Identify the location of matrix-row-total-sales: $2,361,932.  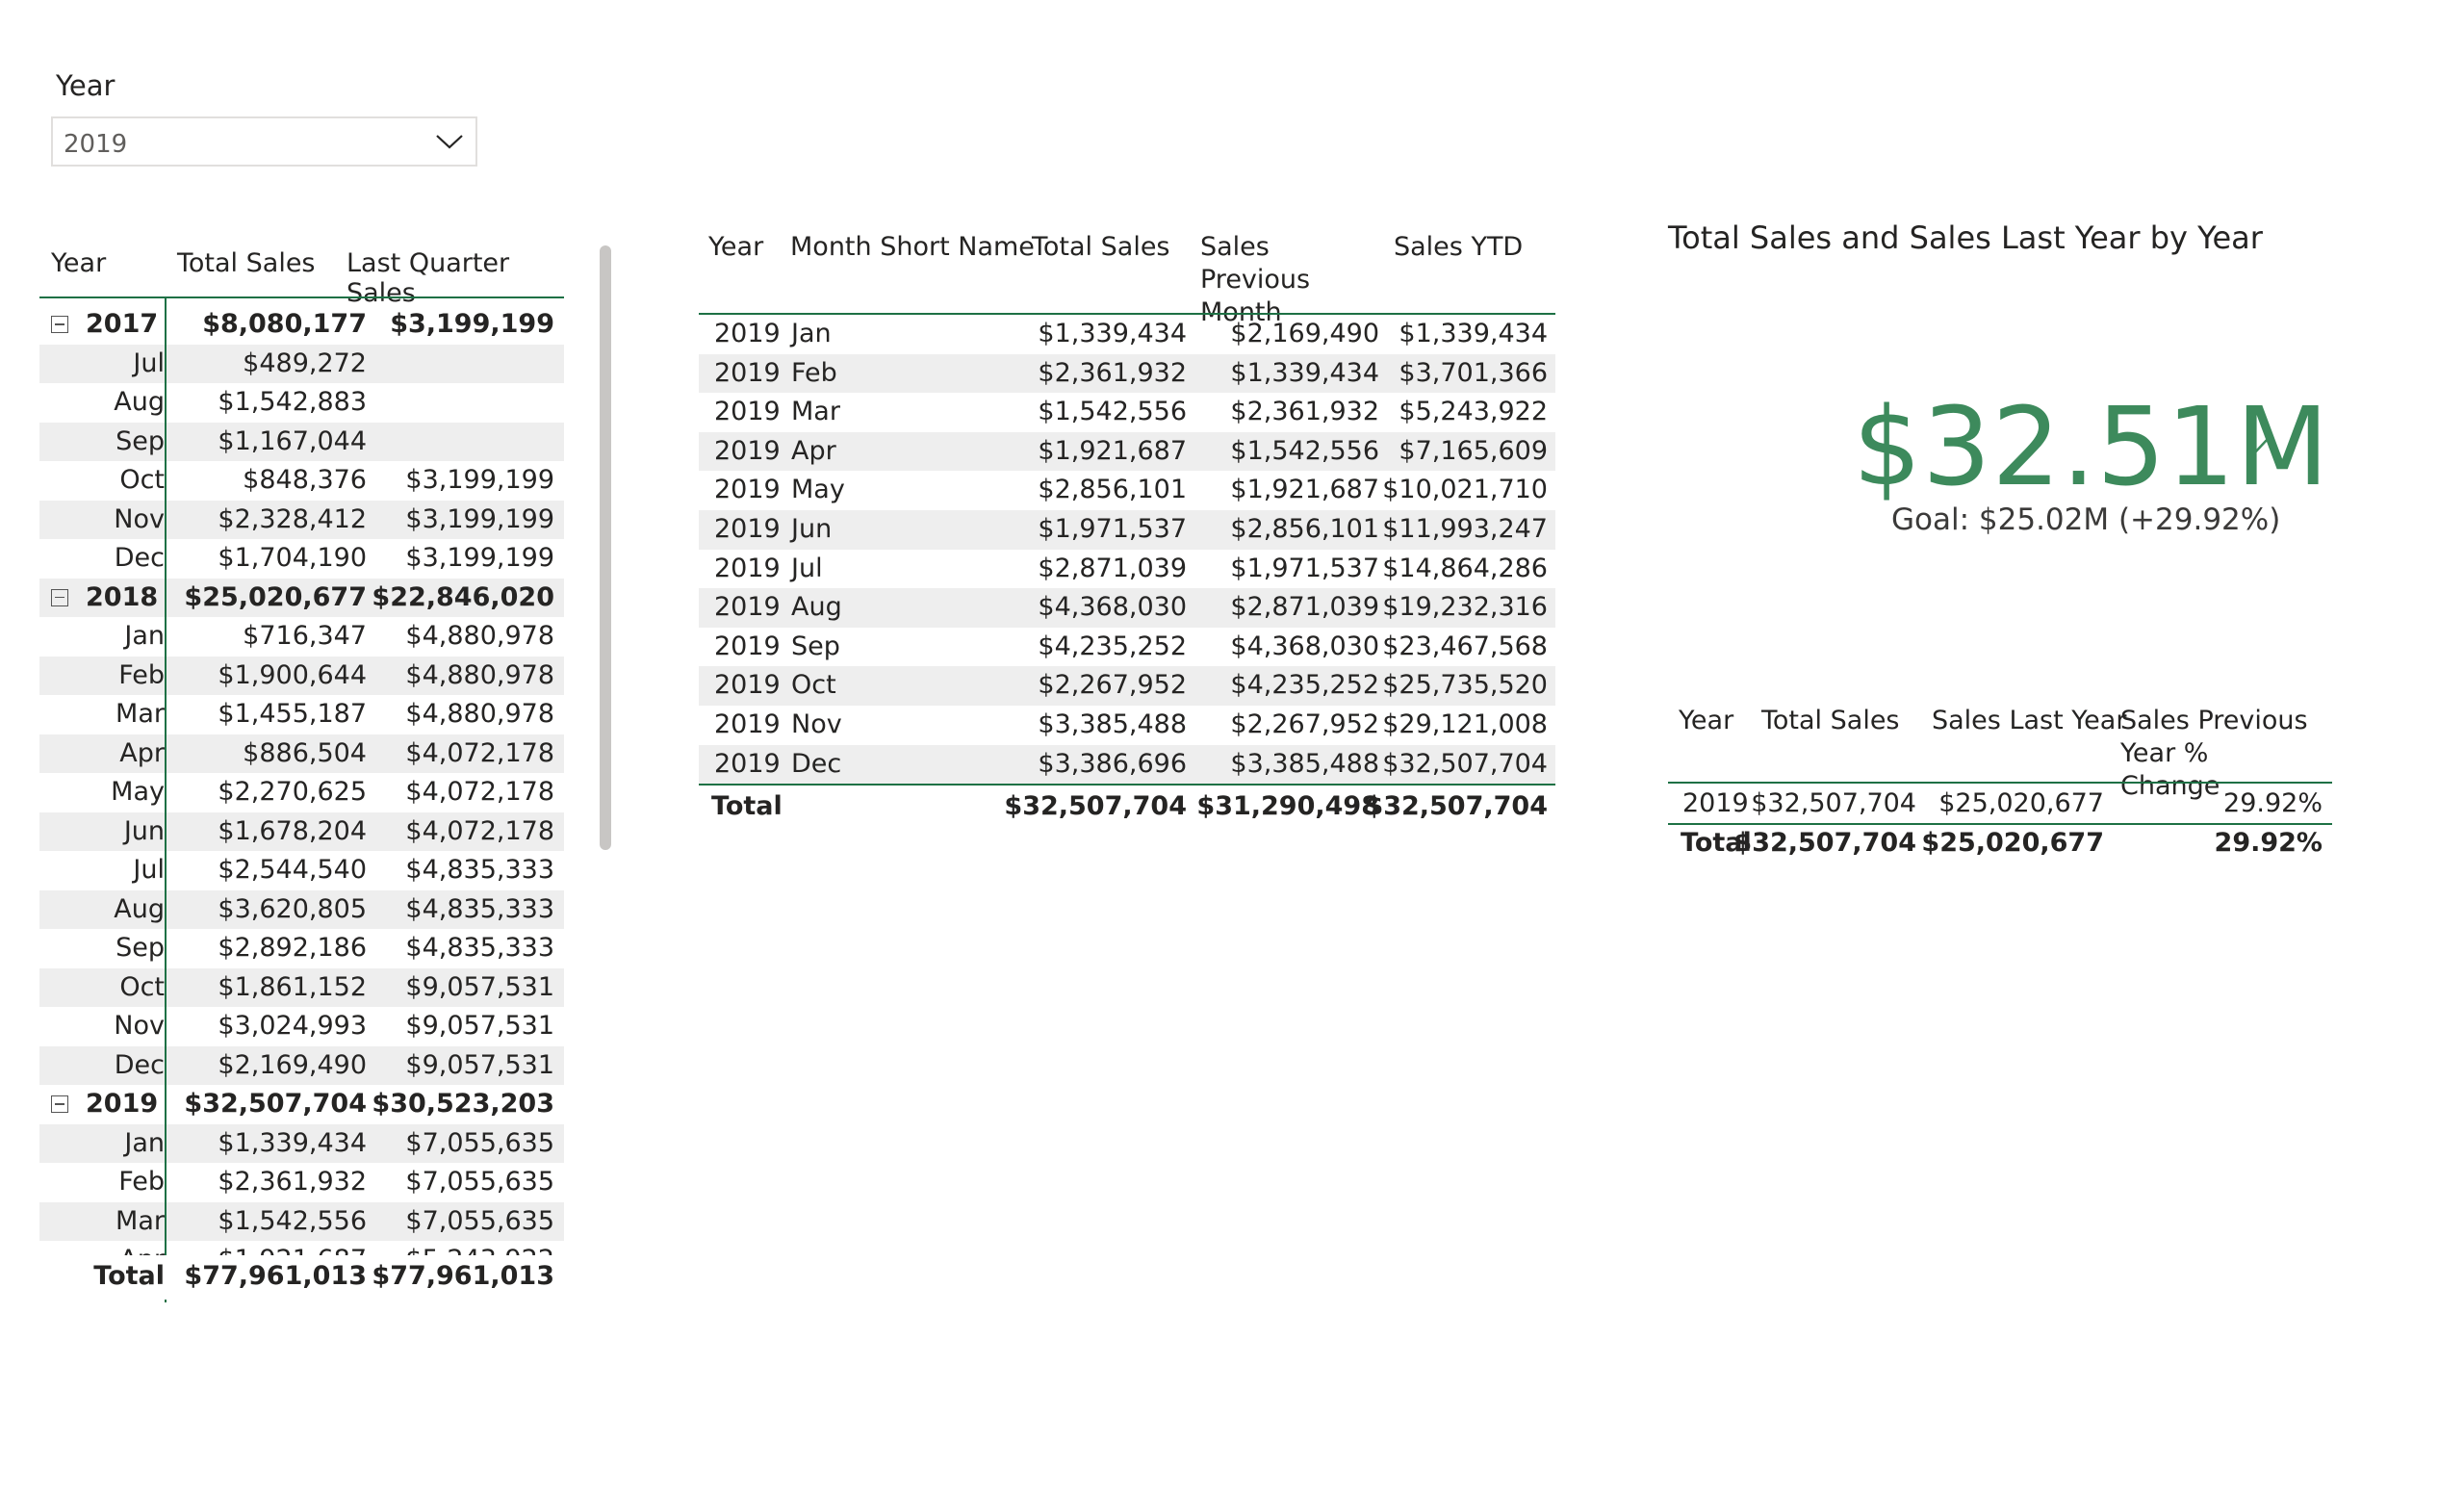
(292, 1182).